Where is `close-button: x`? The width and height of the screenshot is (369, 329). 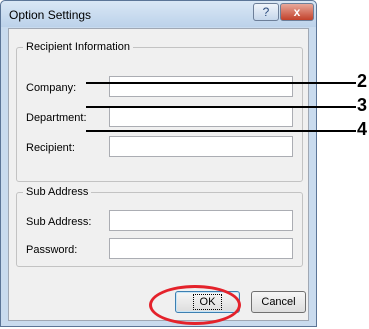 close-button: x is located at coordinates (297, 12).